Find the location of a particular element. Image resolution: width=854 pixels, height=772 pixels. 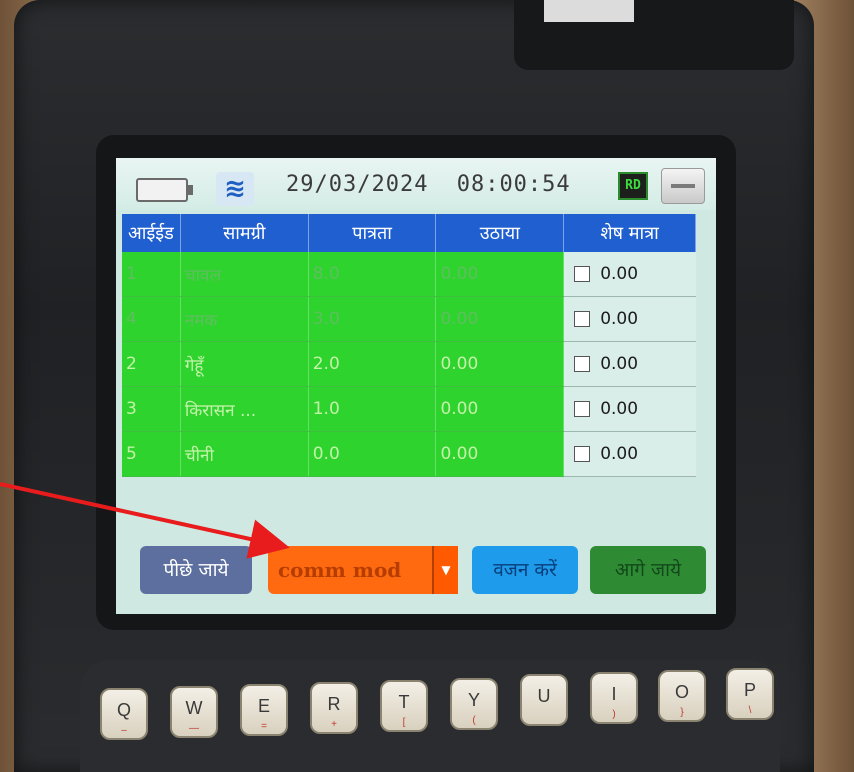

key-i: I) is located at coordinates (614, 698).